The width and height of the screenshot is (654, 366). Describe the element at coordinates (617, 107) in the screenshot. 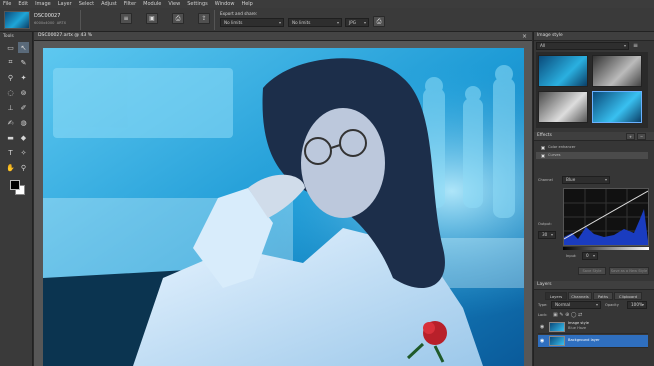

I see `style-thumb-blue-haze` at that location.